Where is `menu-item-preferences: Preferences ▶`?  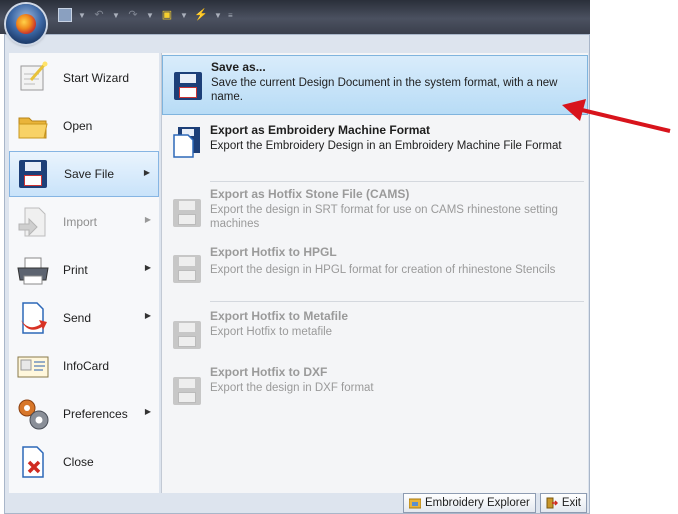
menu-item-preferences: Preferences ▶ is located at coordinates (84, 414).